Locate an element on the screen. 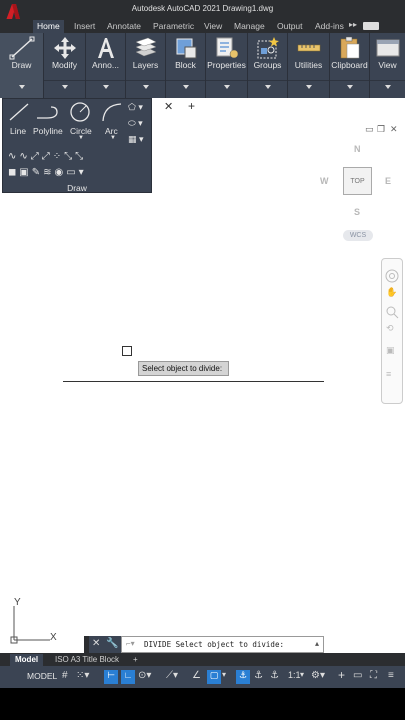 This screenshot has height=720, width=405. panel-groups: Groups is located at coordinates (268, 65).